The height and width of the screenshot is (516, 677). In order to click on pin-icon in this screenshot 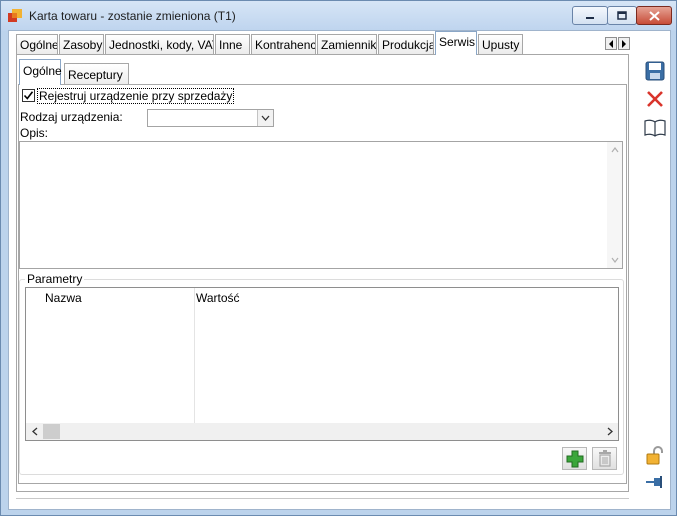, I will do `click(654, 482)`.